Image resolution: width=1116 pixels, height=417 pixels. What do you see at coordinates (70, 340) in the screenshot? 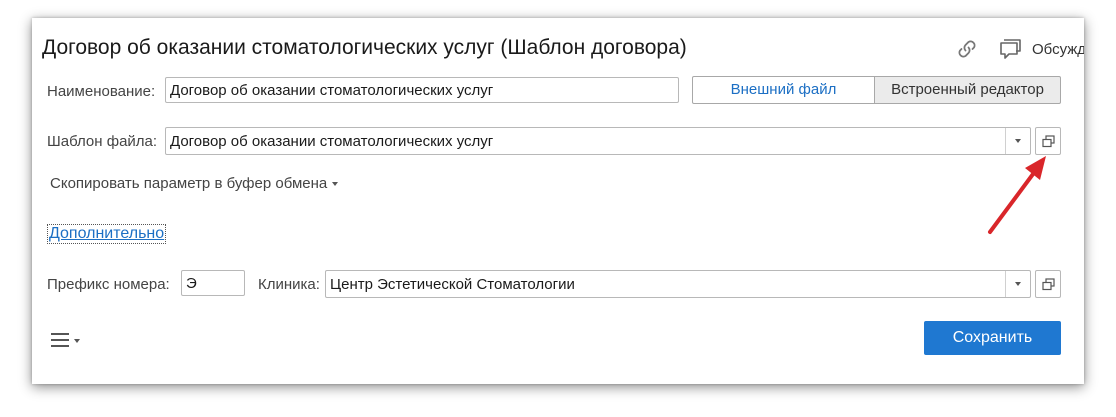
I see `hamburger-menu-icon` at bounding box center [70, 340].